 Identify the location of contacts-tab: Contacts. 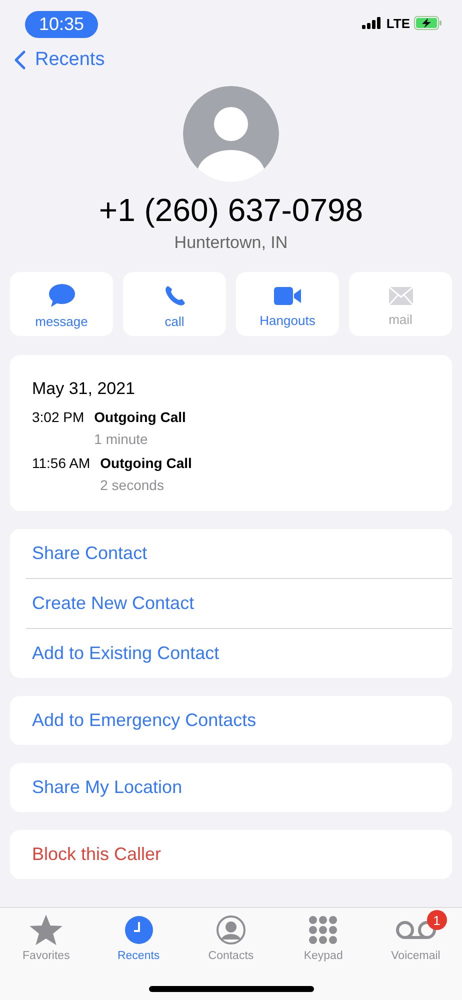
(230, 957).